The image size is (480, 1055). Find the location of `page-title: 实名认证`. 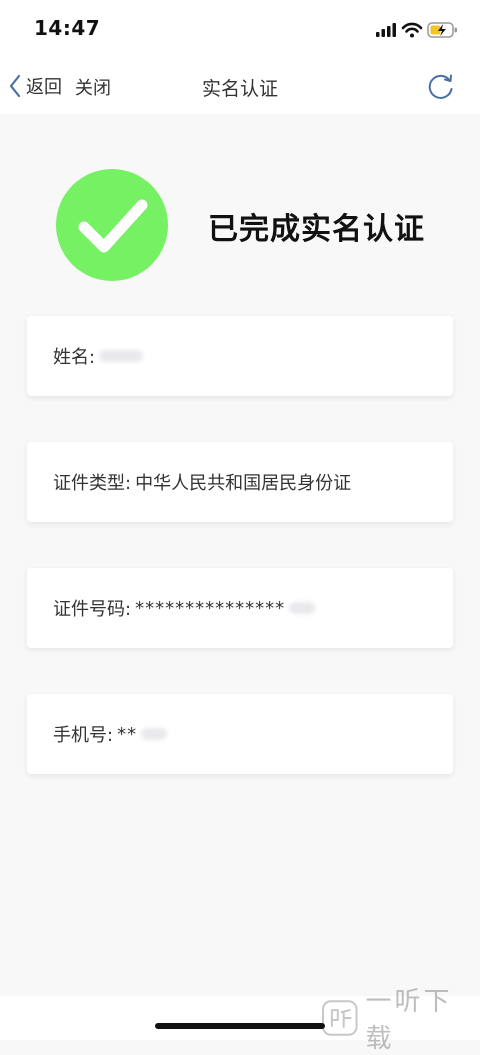

page-title: 实名认证 is located at coordinates (239, 89).